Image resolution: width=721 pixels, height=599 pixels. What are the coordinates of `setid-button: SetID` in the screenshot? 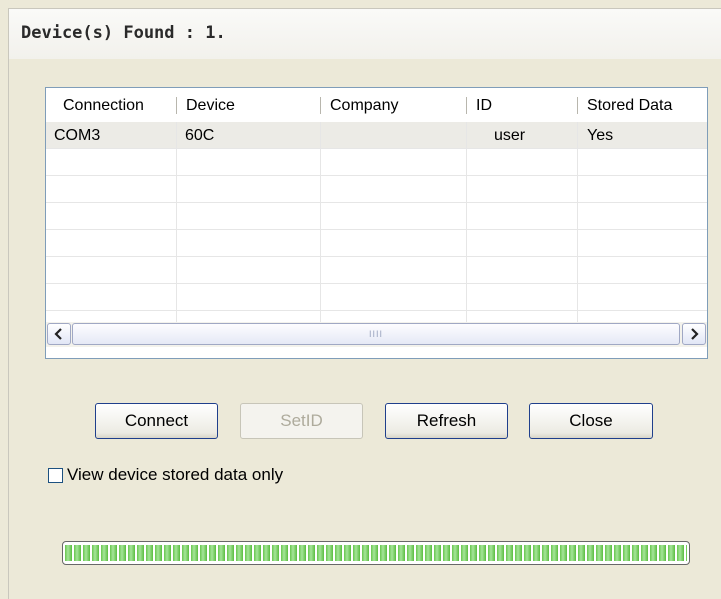 It's located at (301, 421).